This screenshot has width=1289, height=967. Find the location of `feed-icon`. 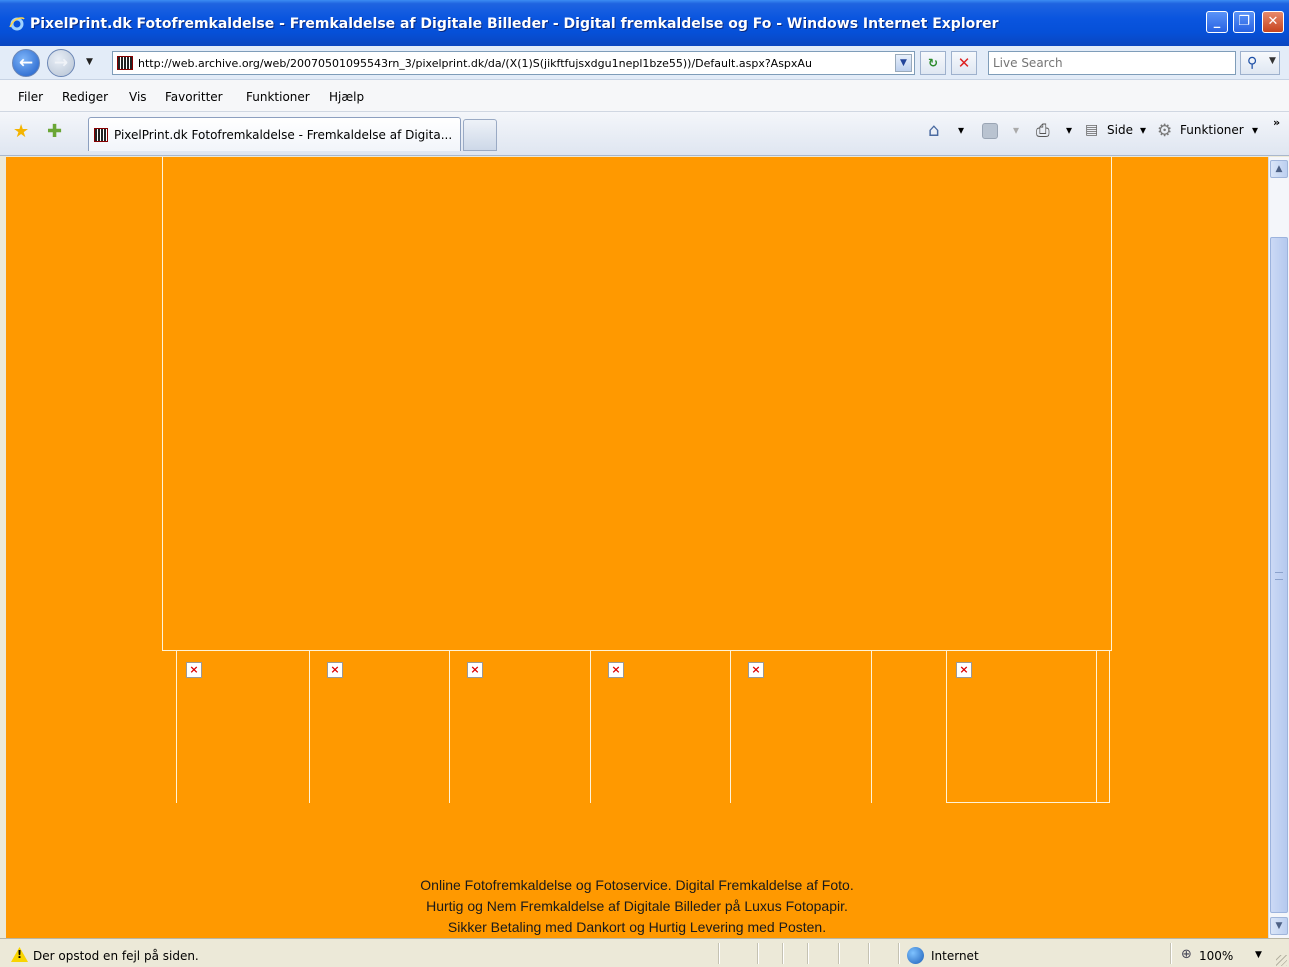

feed-icon is located at coordinates (990, 131).